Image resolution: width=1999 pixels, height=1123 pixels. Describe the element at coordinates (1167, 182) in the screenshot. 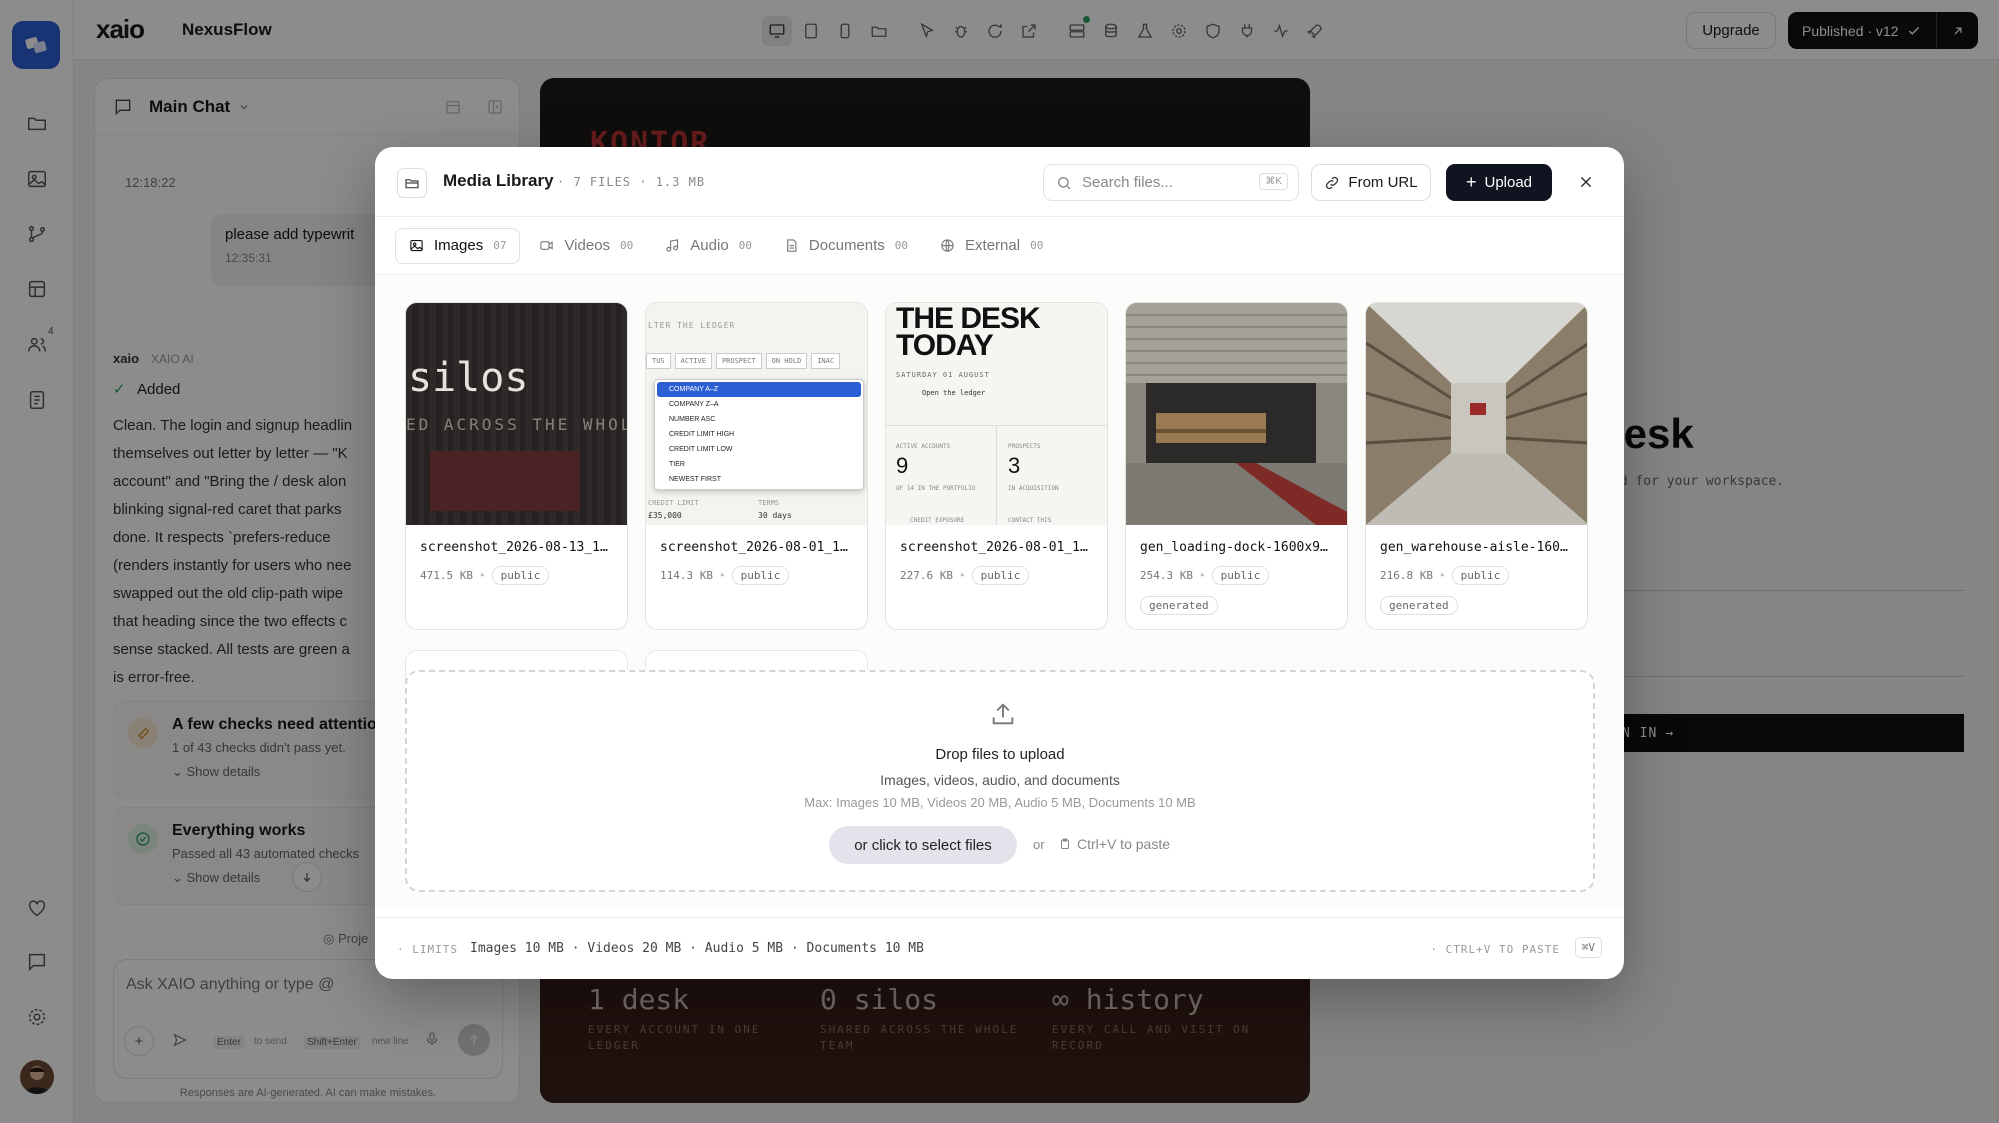

I see `search-input` at that location.